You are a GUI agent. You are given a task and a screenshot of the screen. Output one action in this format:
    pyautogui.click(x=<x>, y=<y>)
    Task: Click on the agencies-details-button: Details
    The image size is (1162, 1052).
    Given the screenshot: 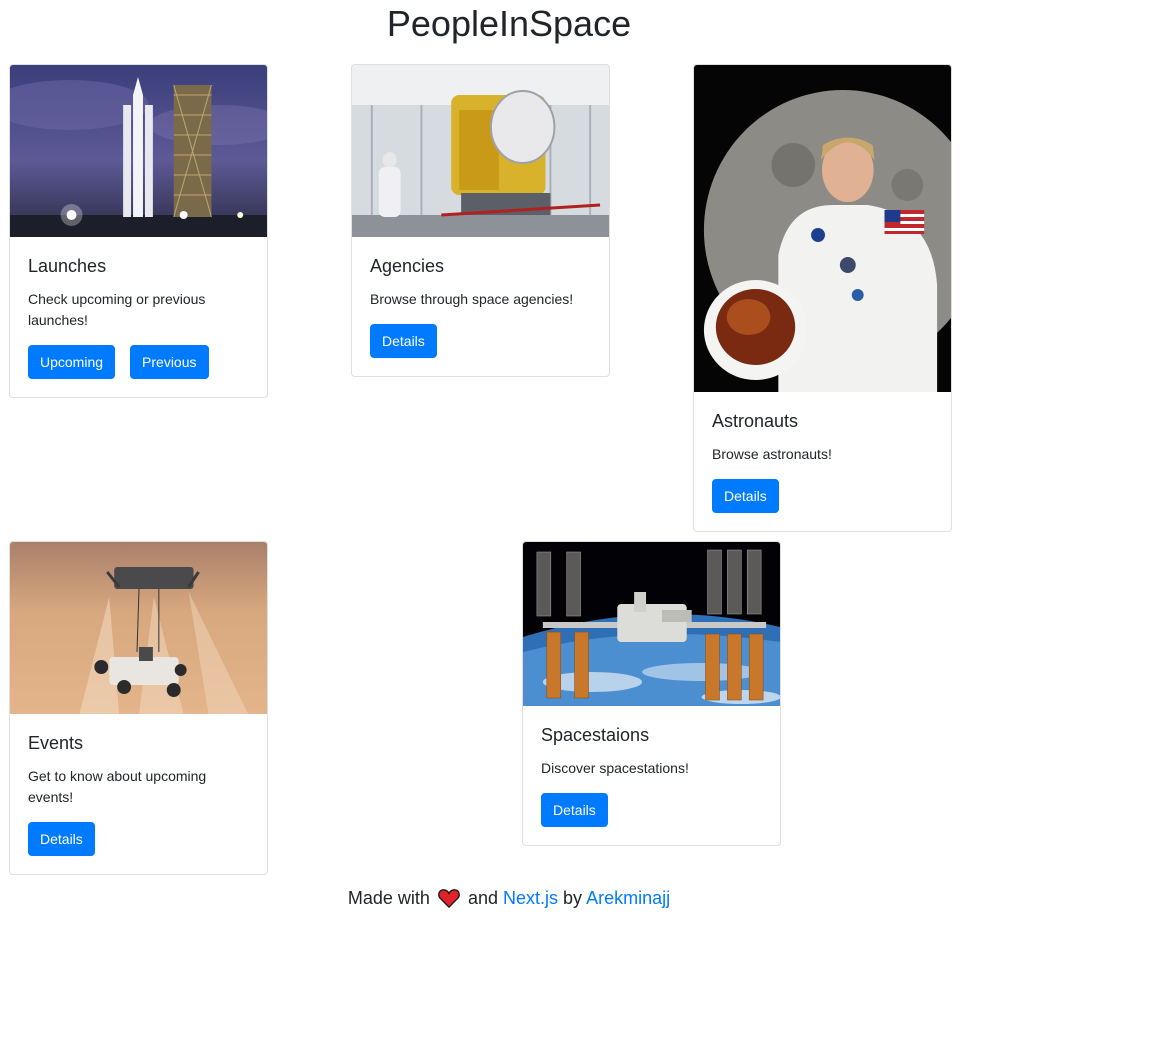 What is the action you would take?
    pyautogui.click(x=403, y=341)
    